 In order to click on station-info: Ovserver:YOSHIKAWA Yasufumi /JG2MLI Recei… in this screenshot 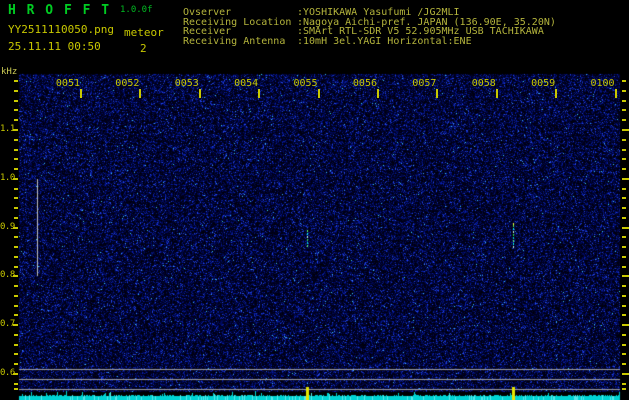, I will do `click(369, 27)`.